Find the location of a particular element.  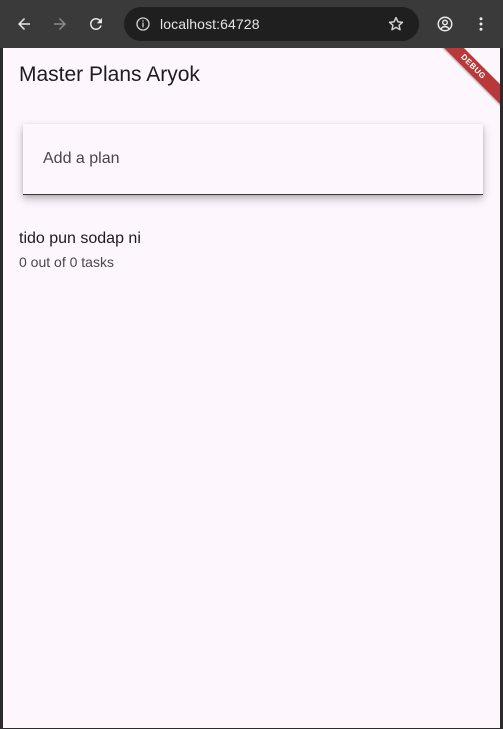

add-plan-field-card is located at coordinates (253, 159).